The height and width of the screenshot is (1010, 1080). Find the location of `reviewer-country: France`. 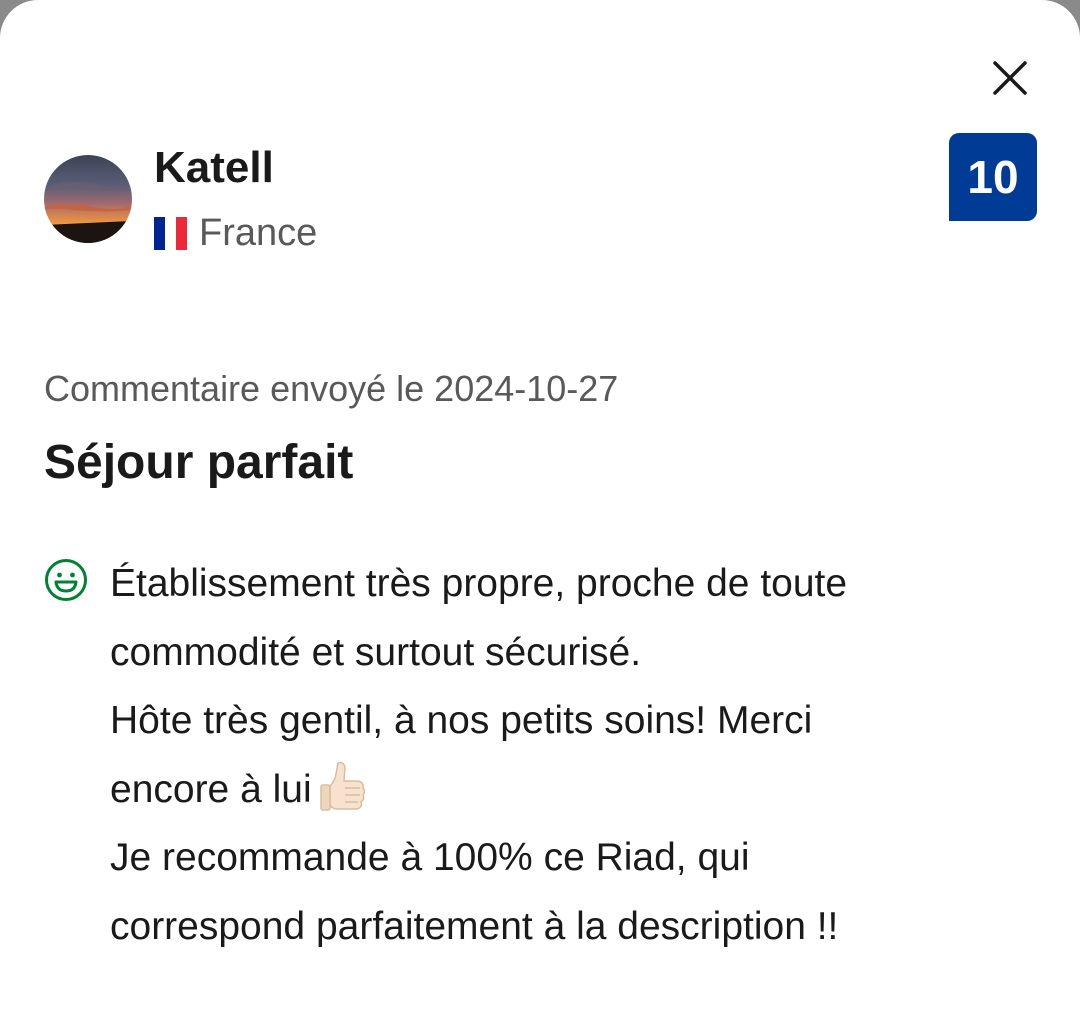

reviewer-country: France is located at coordinates (235, 233).